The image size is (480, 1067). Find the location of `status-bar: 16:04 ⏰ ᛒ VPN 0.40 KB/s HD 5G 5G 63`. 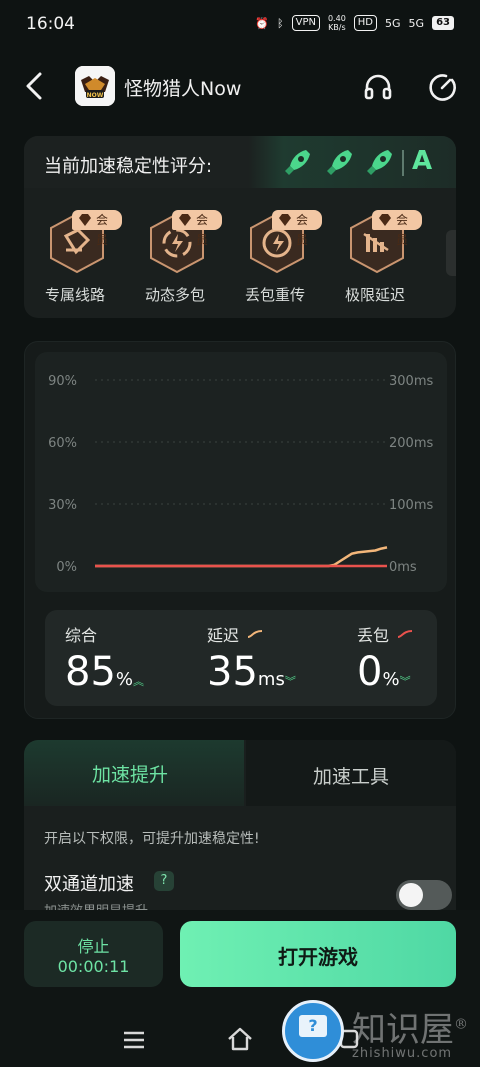

status-bar: 16:04 ⏰ ᛒ VPN 0.40 KB/s HD 5G 5G 63 is located at coordinates (240, 25).